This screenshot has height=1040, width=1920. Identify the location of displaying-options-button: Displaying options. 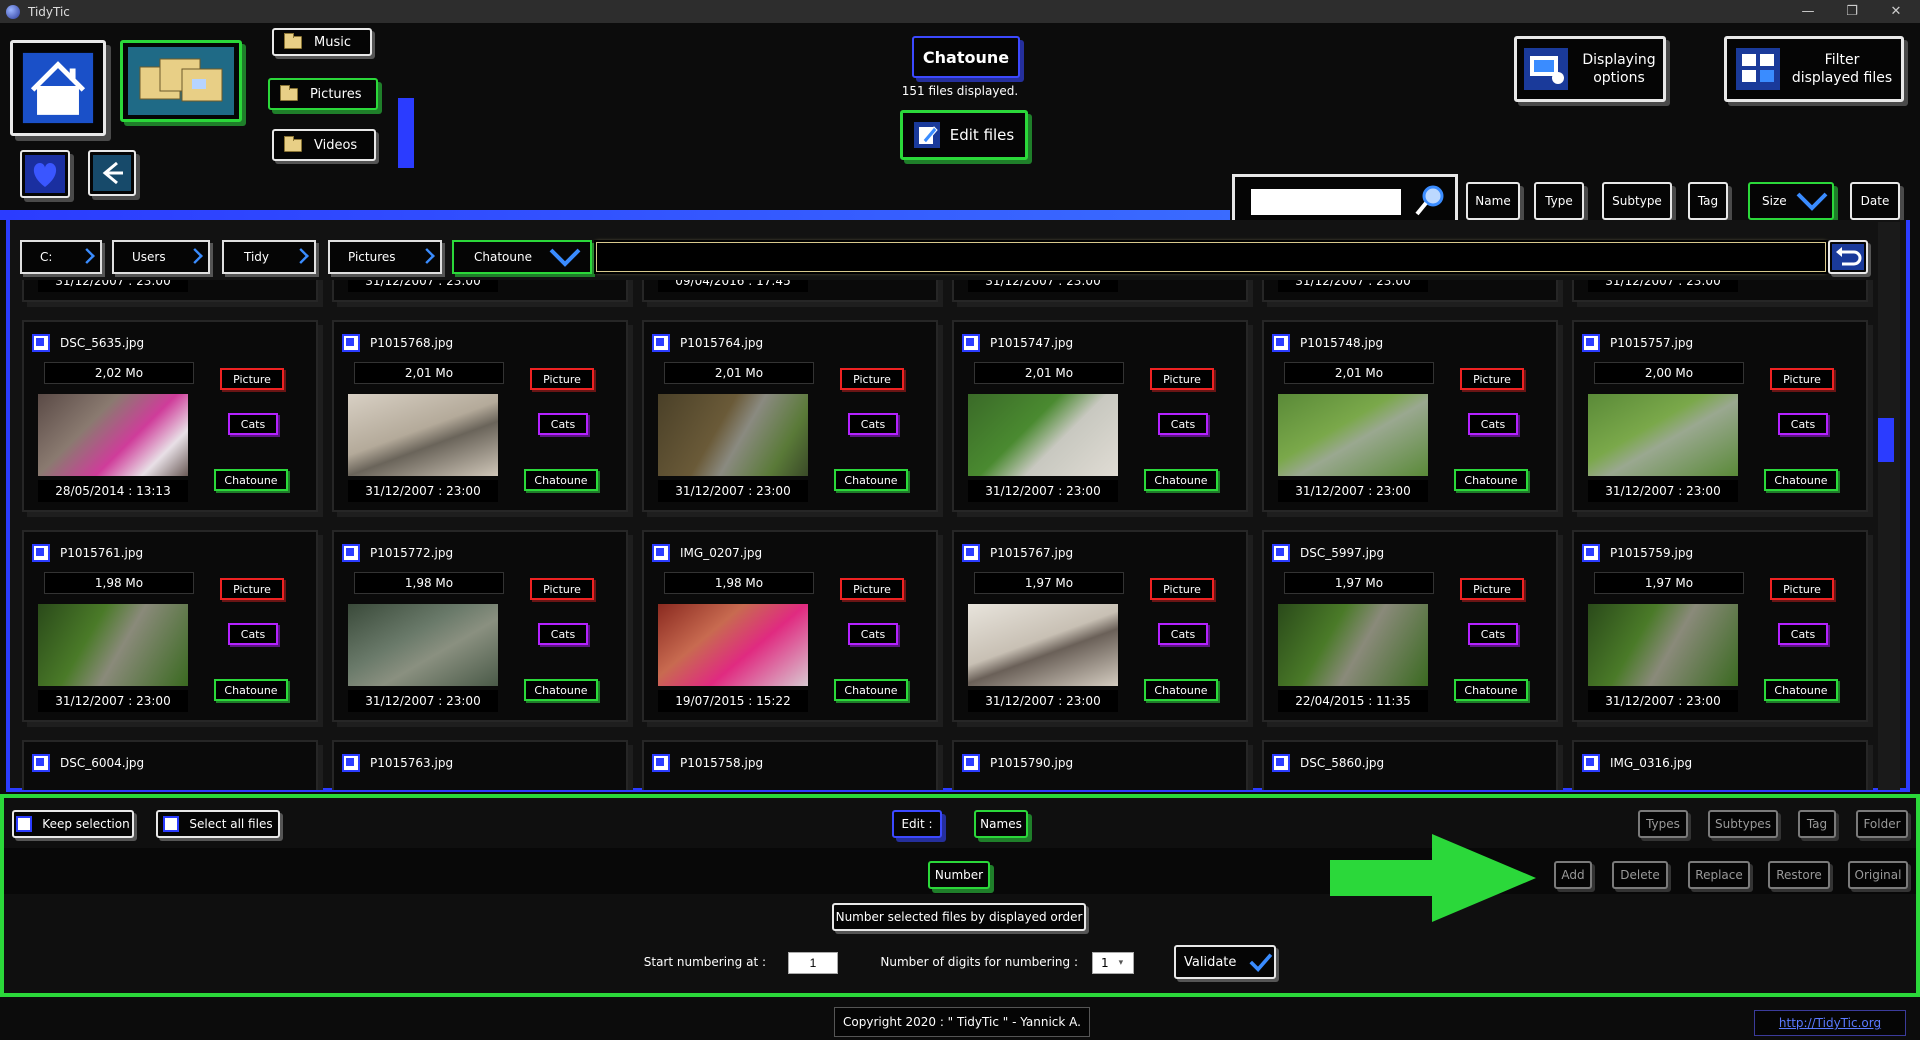
(1590, 69).